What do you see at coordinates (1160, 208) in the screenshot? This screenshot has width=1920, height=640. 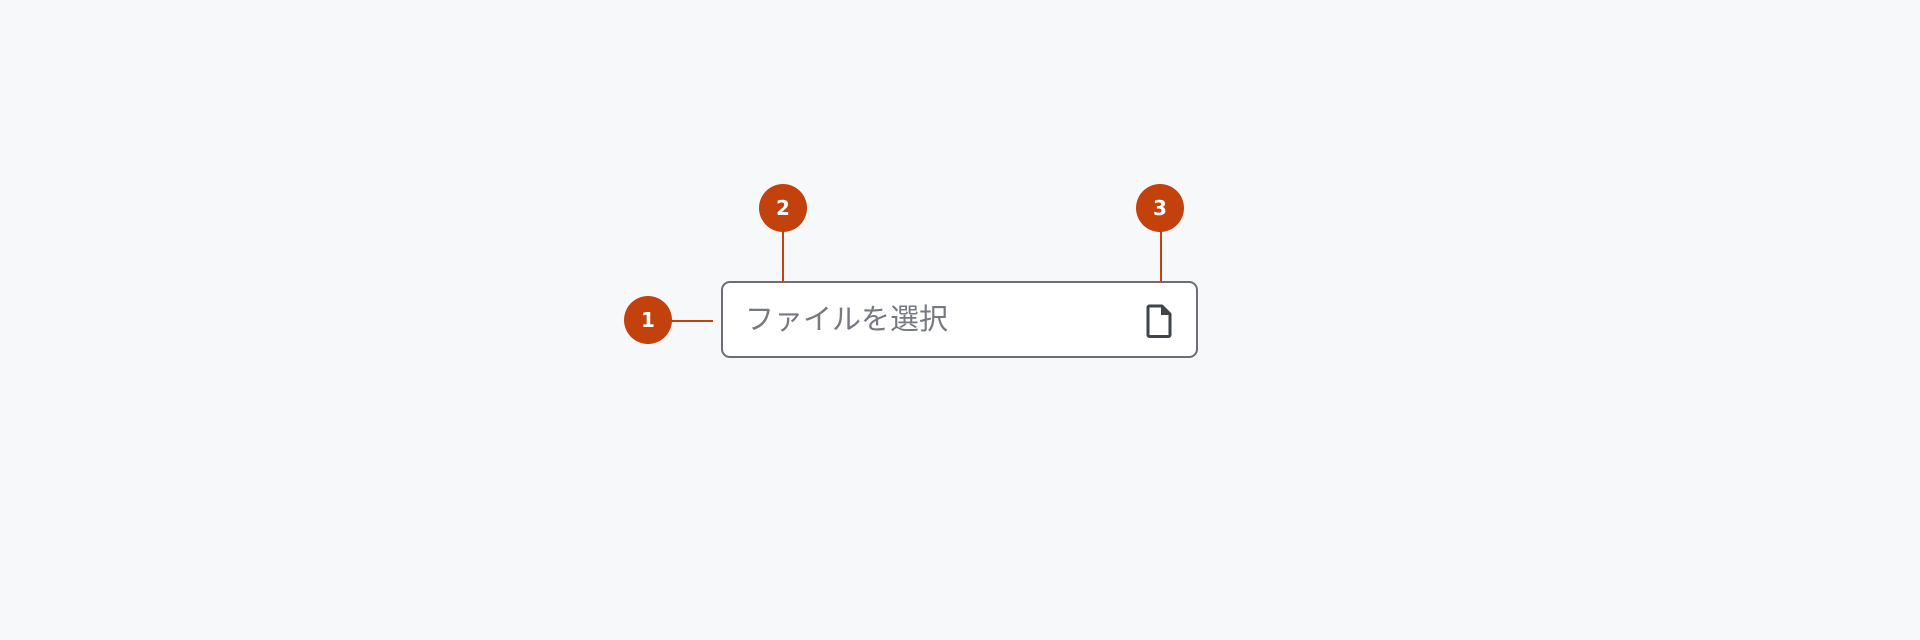 I see `annotation-marker-3: 3` at bounding box center [1160, 208].